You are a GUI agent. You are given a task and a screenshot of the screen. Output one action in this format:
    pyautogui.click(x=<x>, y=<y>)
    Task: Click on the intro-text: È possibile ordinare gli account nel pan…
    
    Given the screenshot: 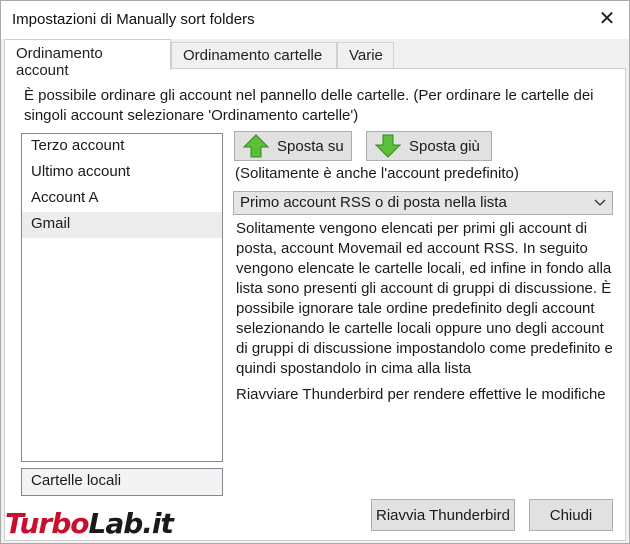 What is the action you would take?
    pyautogui.click(x=309, y=105)
    